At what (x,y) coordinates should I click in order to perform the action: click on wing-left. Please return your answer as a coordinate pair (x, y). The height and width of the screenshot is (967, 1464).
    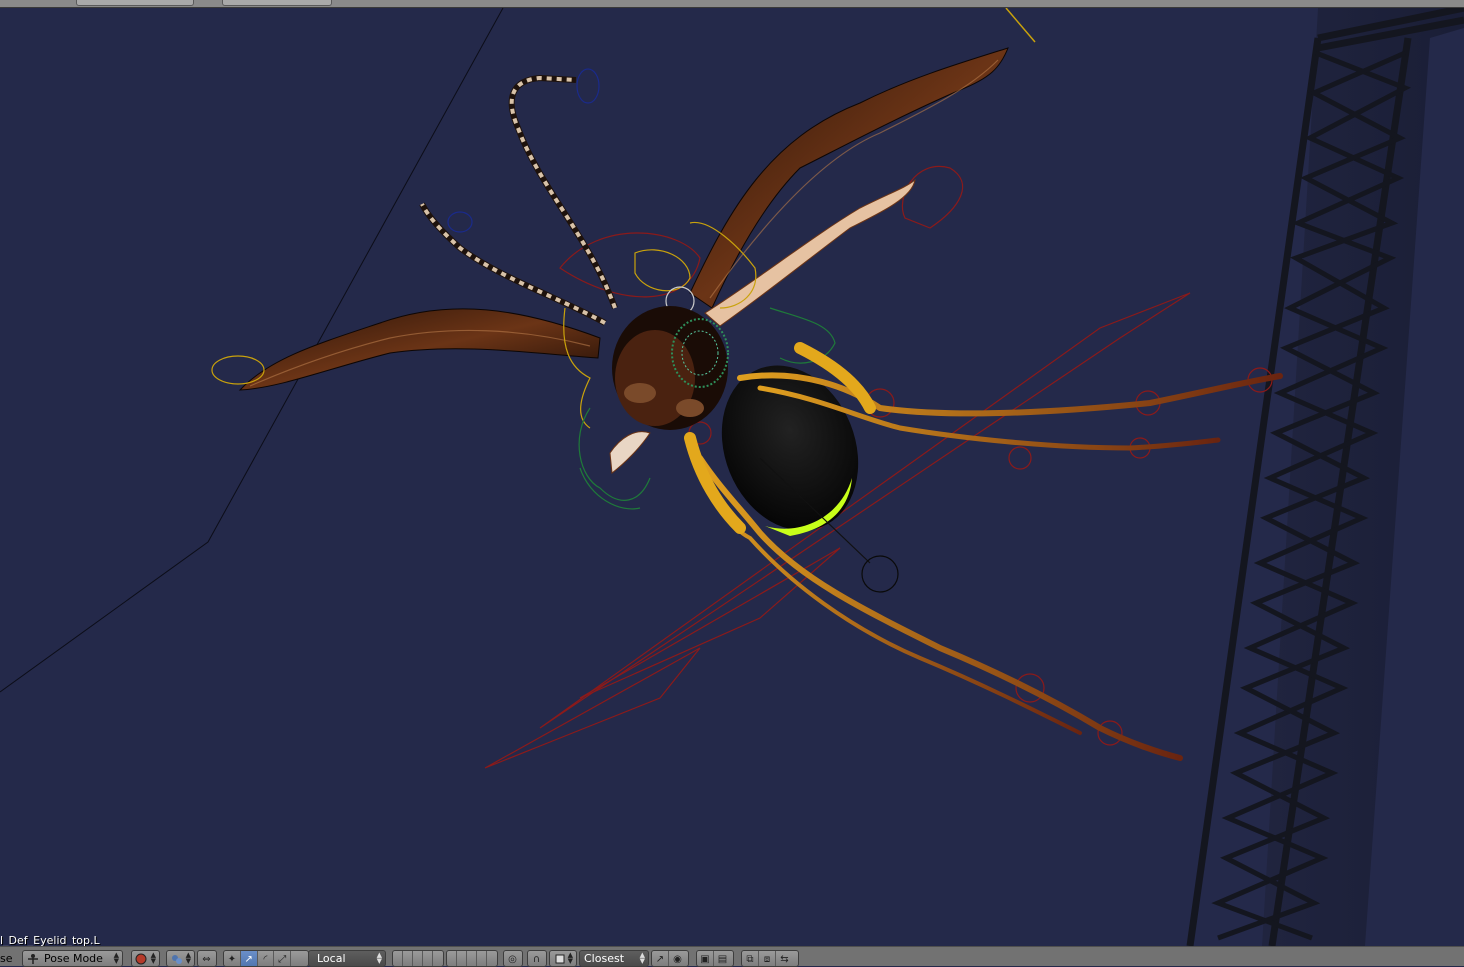
    Looking at the image, I should click on (406, 349).